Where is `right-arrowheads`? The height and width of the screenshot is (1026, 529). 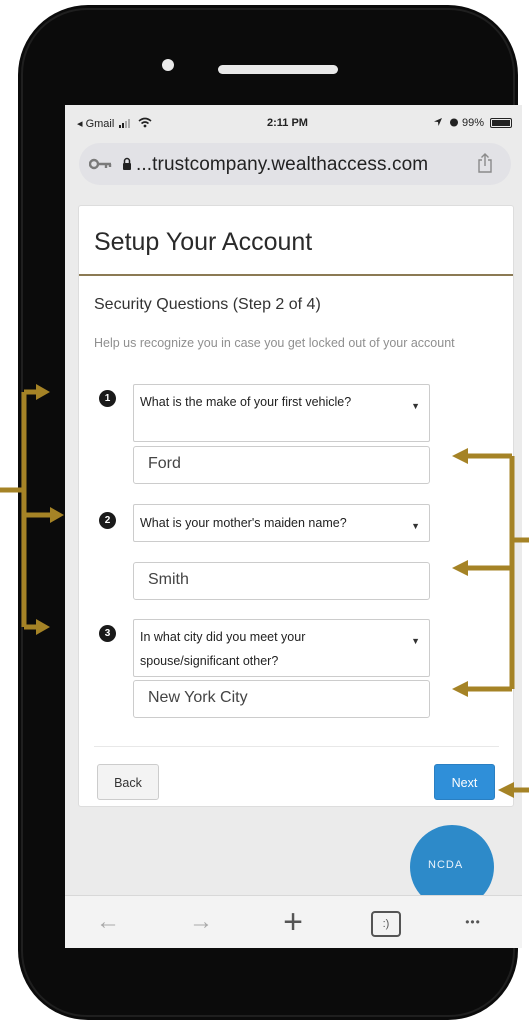
right-arrowheads is located at coordinates (483, 623).